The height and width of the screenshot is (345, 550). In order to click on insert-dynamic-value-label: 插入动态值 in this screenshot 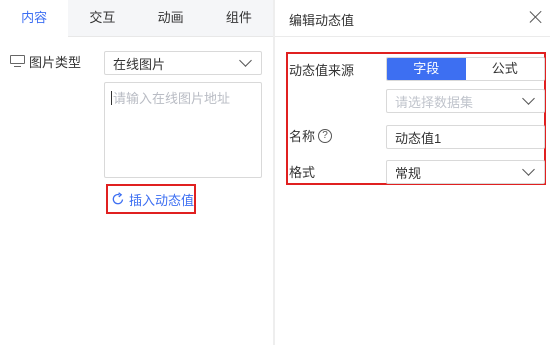, I will do `click(162, 200)`.